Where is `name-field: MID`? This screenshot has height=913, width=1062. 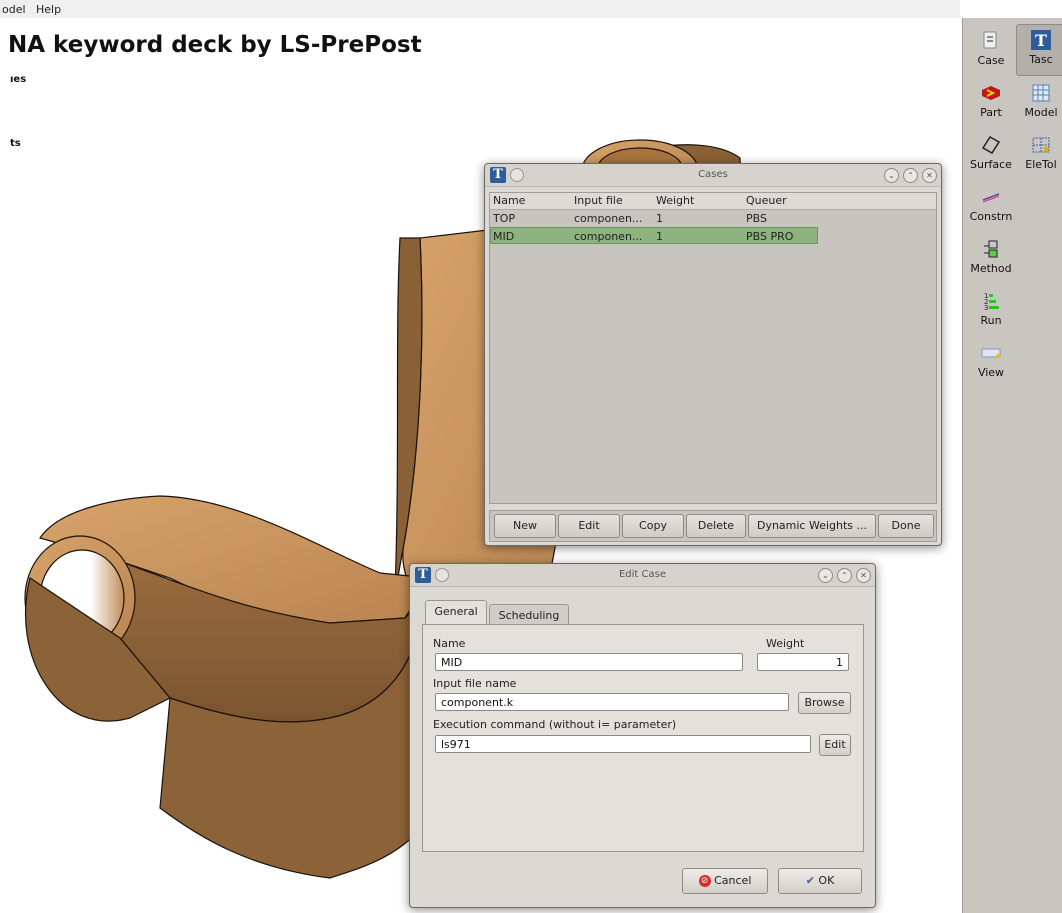 name-field: MID is located at coordinates (589, 662).